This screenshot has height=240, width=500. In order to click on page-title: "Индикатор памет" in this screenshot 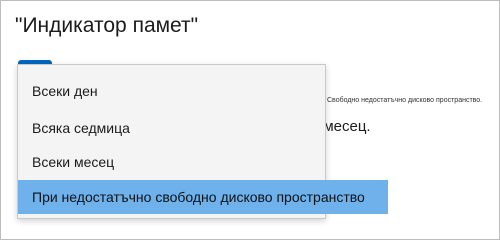, I will do `click(107, 25)`.